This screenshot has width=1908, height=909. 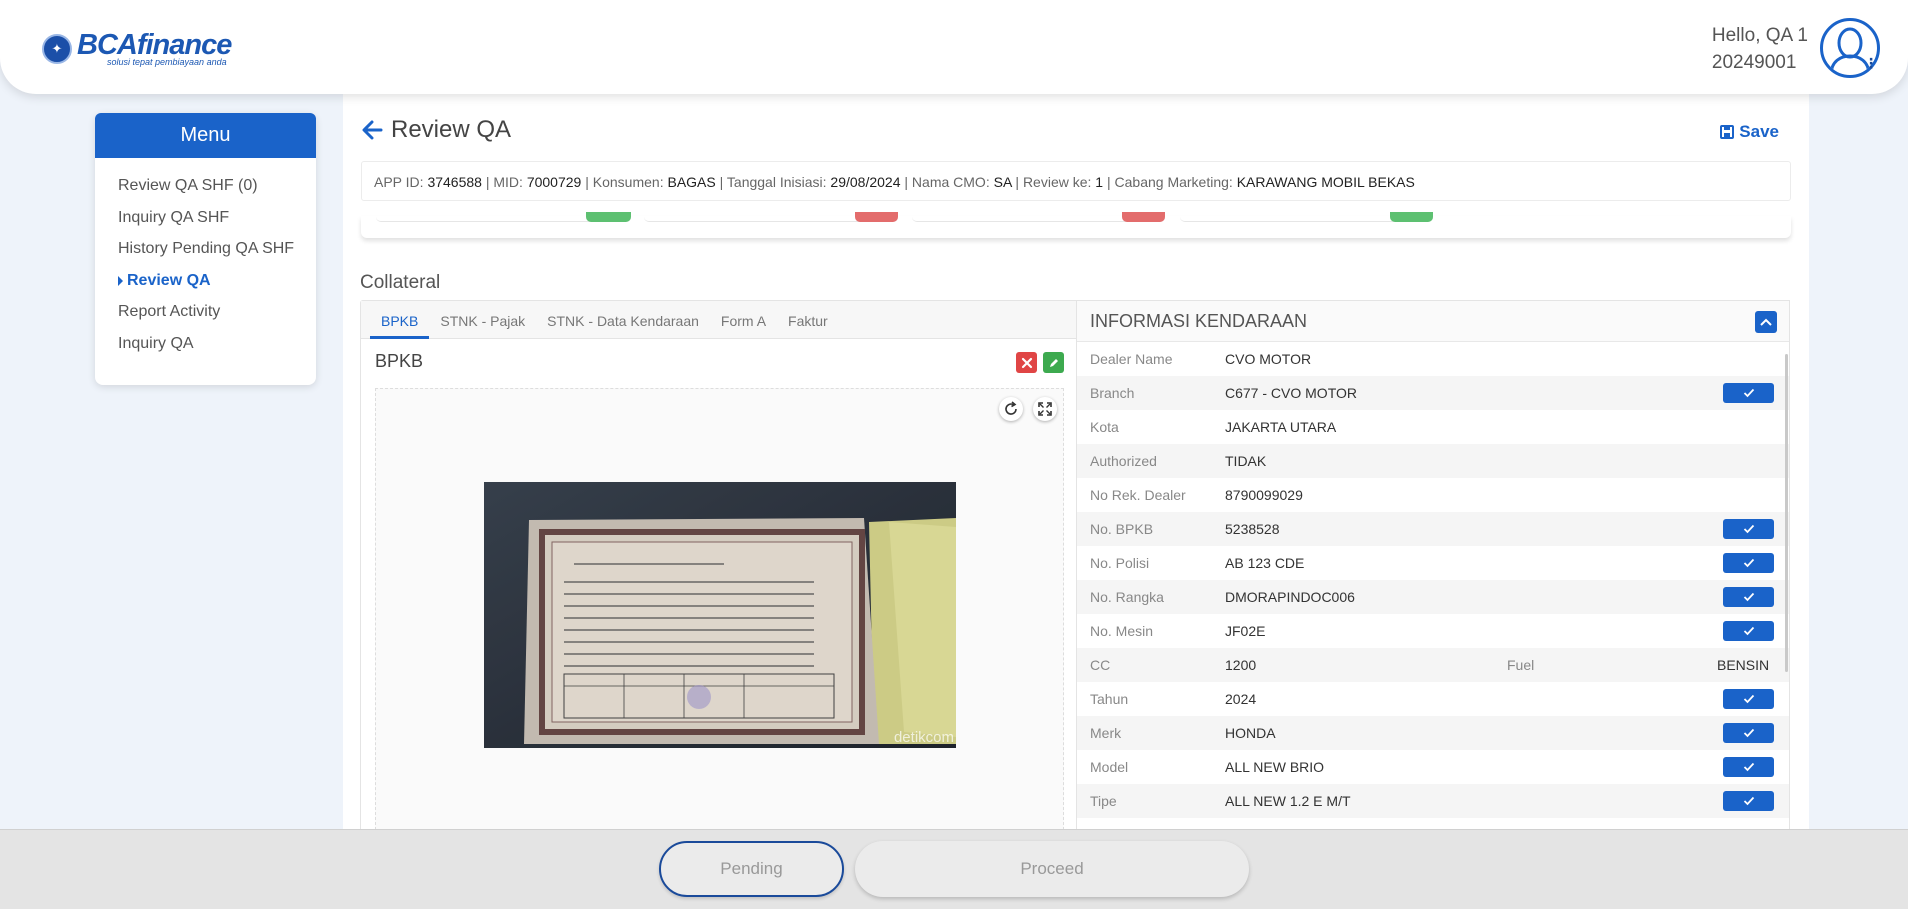 What do you see at coordinates (482, 319) in the screenshot?
I see `tab-stnk-pajak: STNK - Pajak` at bounding box center [482, 319].